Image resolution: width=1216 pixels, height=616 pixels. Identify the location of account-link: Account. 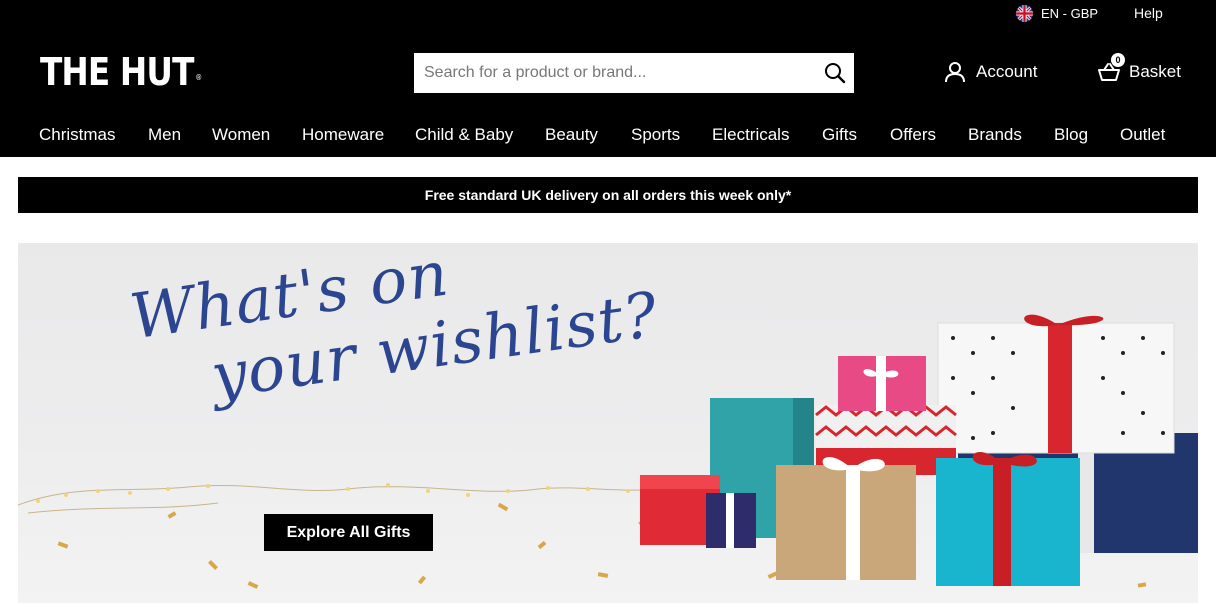
(990, 72).